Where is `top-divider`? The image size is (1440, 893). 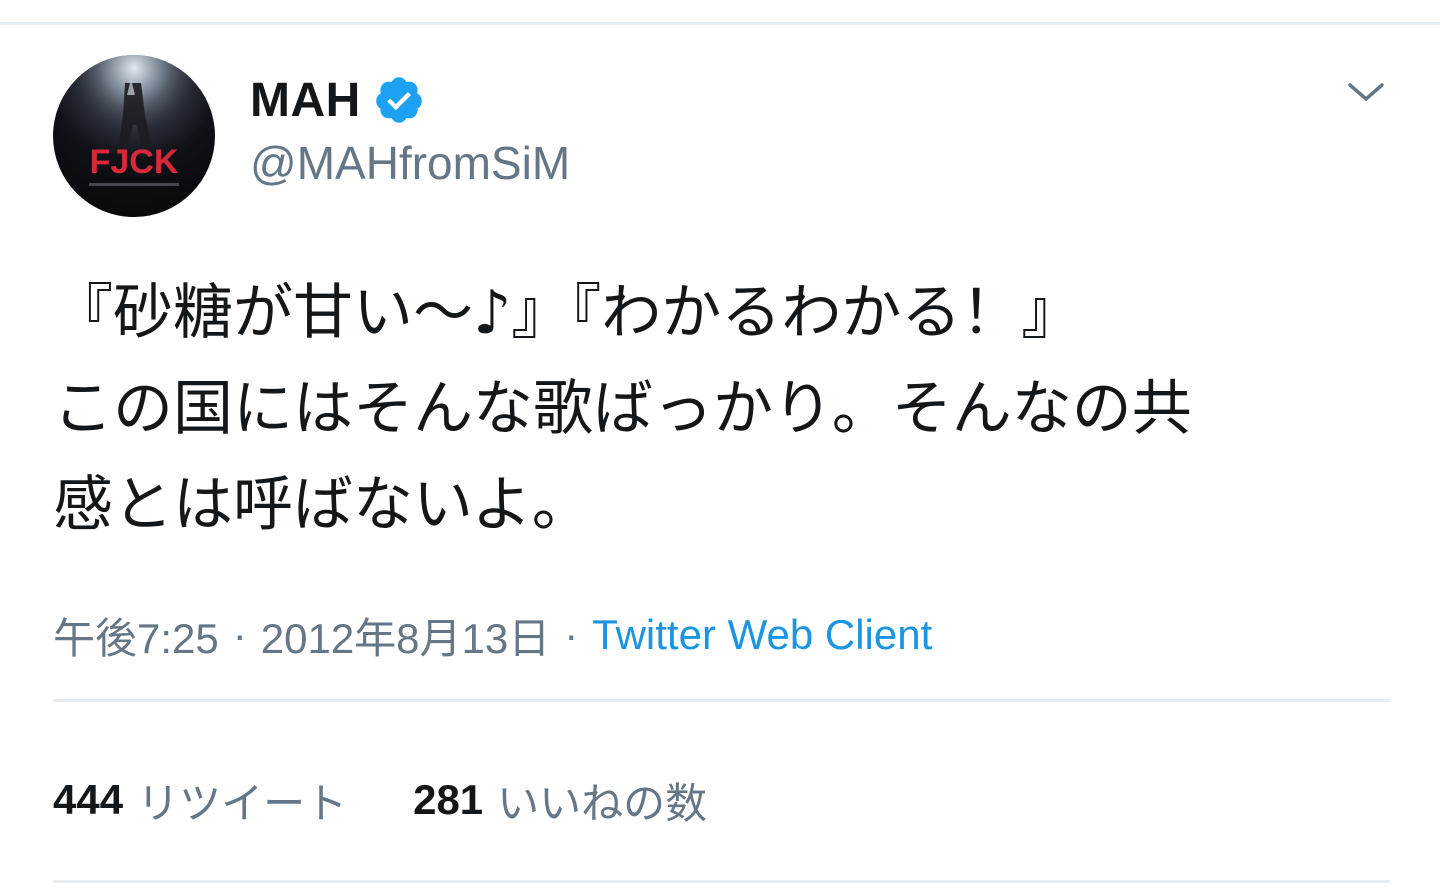
top-divider is located at coordinates (720, 23).